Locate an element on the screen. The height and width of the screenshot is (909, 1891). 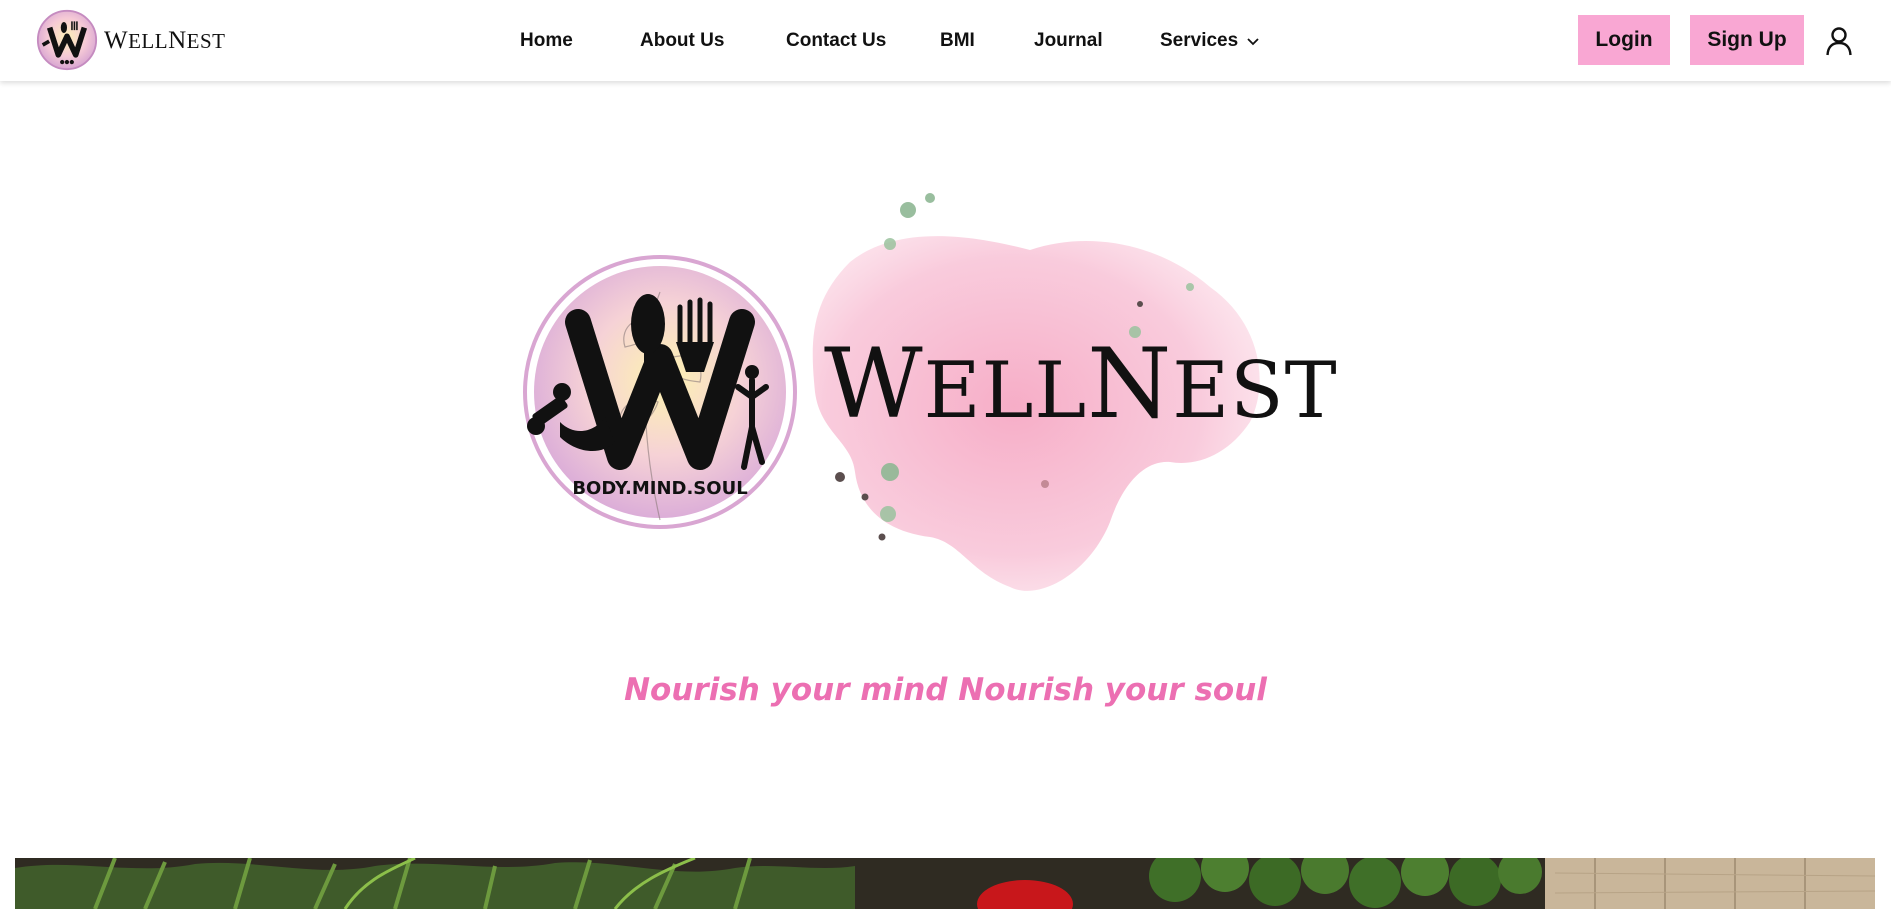
brand-logo-link: ●●● WELLNEST is located at coordinates (131, 40).